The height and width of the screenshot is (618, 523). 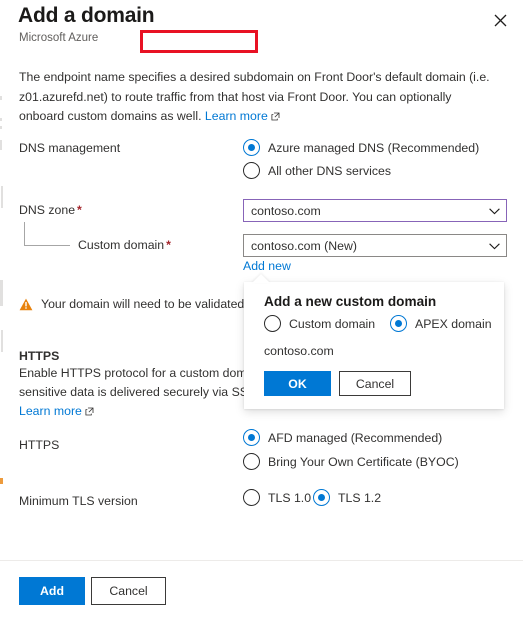 I want to click on dns-zone-label: DNS zone *, so click(x=50, y=210).